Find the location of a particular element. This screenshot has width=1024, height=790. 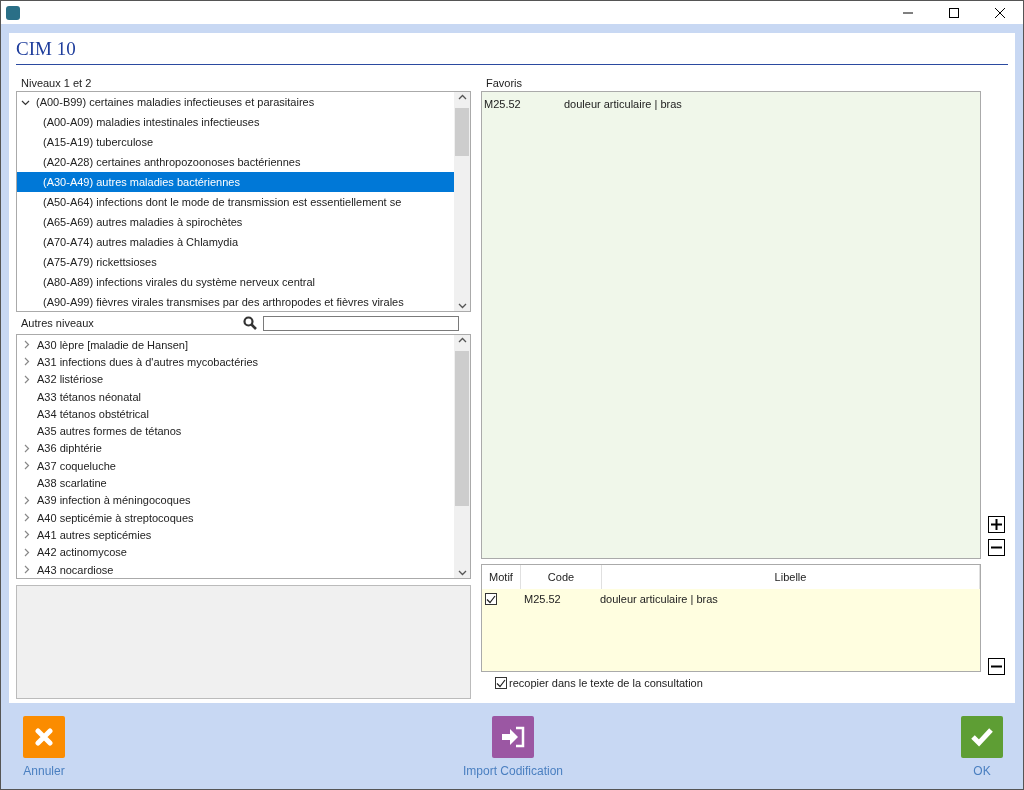

tree-item: A31 infections dues à d'autres mycobactéries is located at coordinates (235, 362).